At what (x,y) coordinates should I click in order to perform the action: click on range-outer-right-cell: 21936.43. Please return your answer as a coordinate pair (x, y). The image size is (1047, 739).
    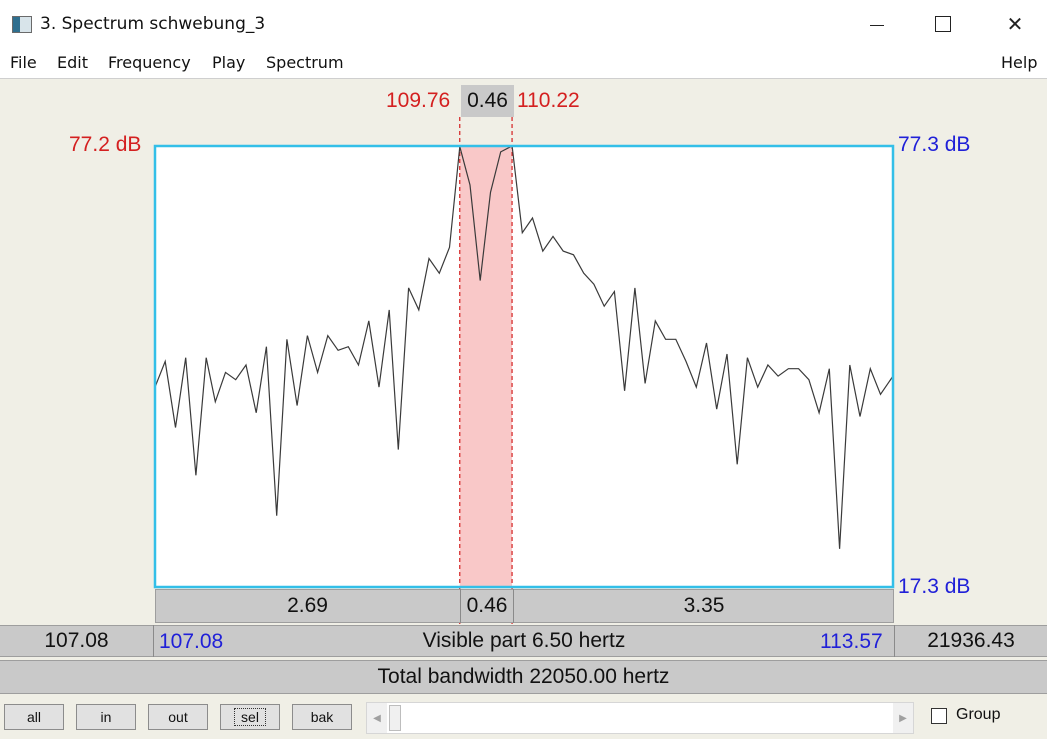
    Looking at the image, I should click on (971, 641).